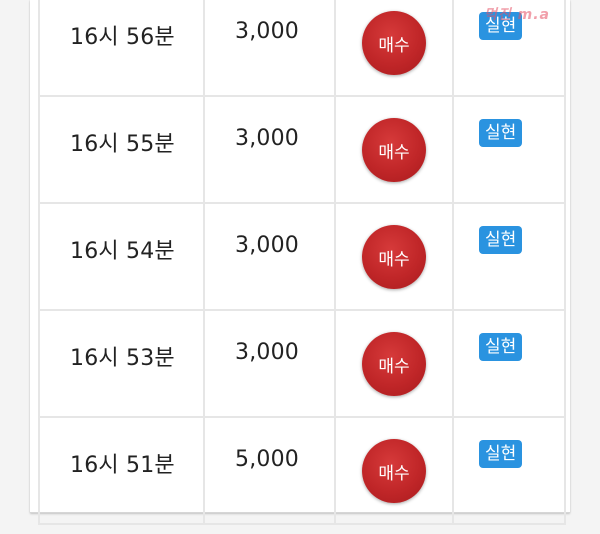  I want to click on amount-cell: 5,000, so click(267, 459).